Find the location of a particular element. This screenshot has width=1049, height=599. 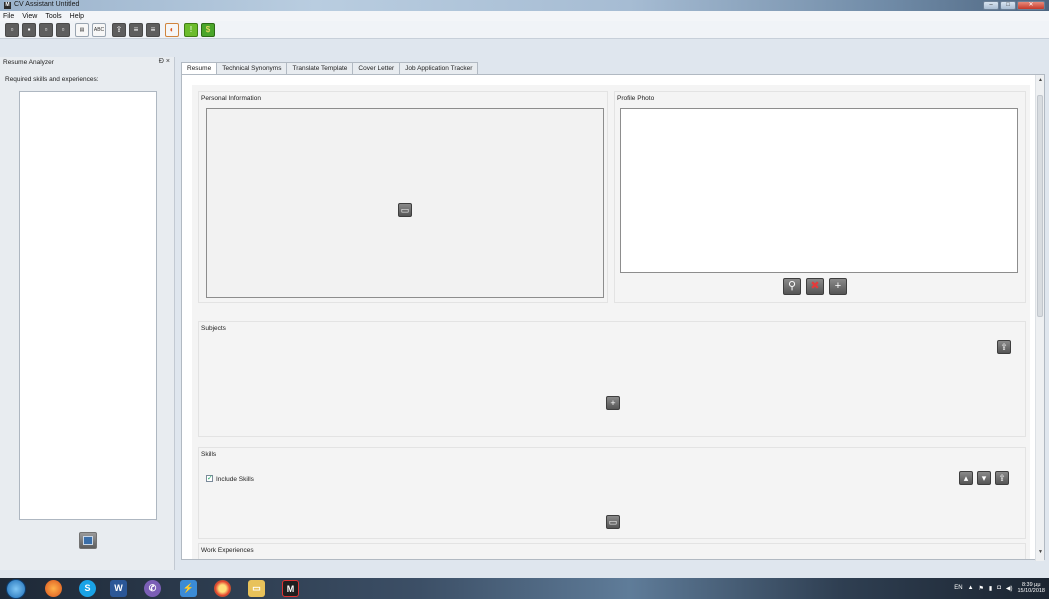

window-controls: – □ ✕ is located at coordinates (1014, 5).